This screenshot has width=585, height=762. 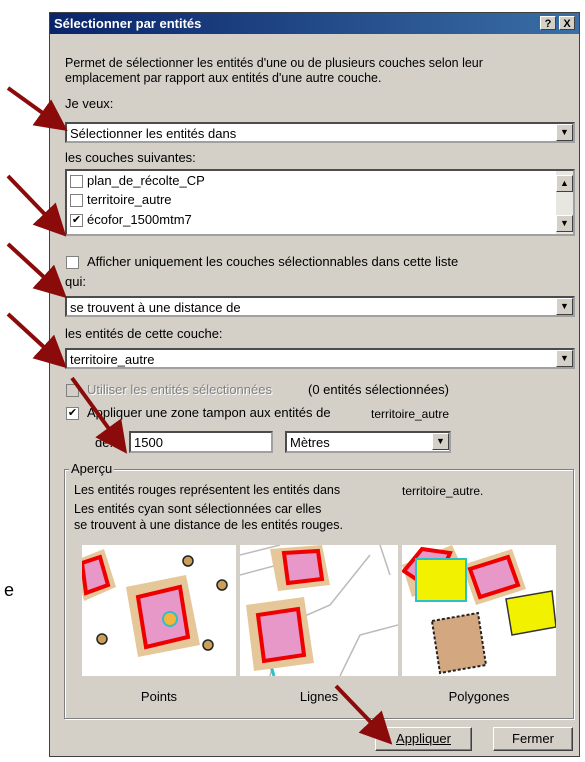 What do you see at coordinates (423, 739) in the screenshot?
I see `apply-button: Appliquer` at bounding box center [423, 739].